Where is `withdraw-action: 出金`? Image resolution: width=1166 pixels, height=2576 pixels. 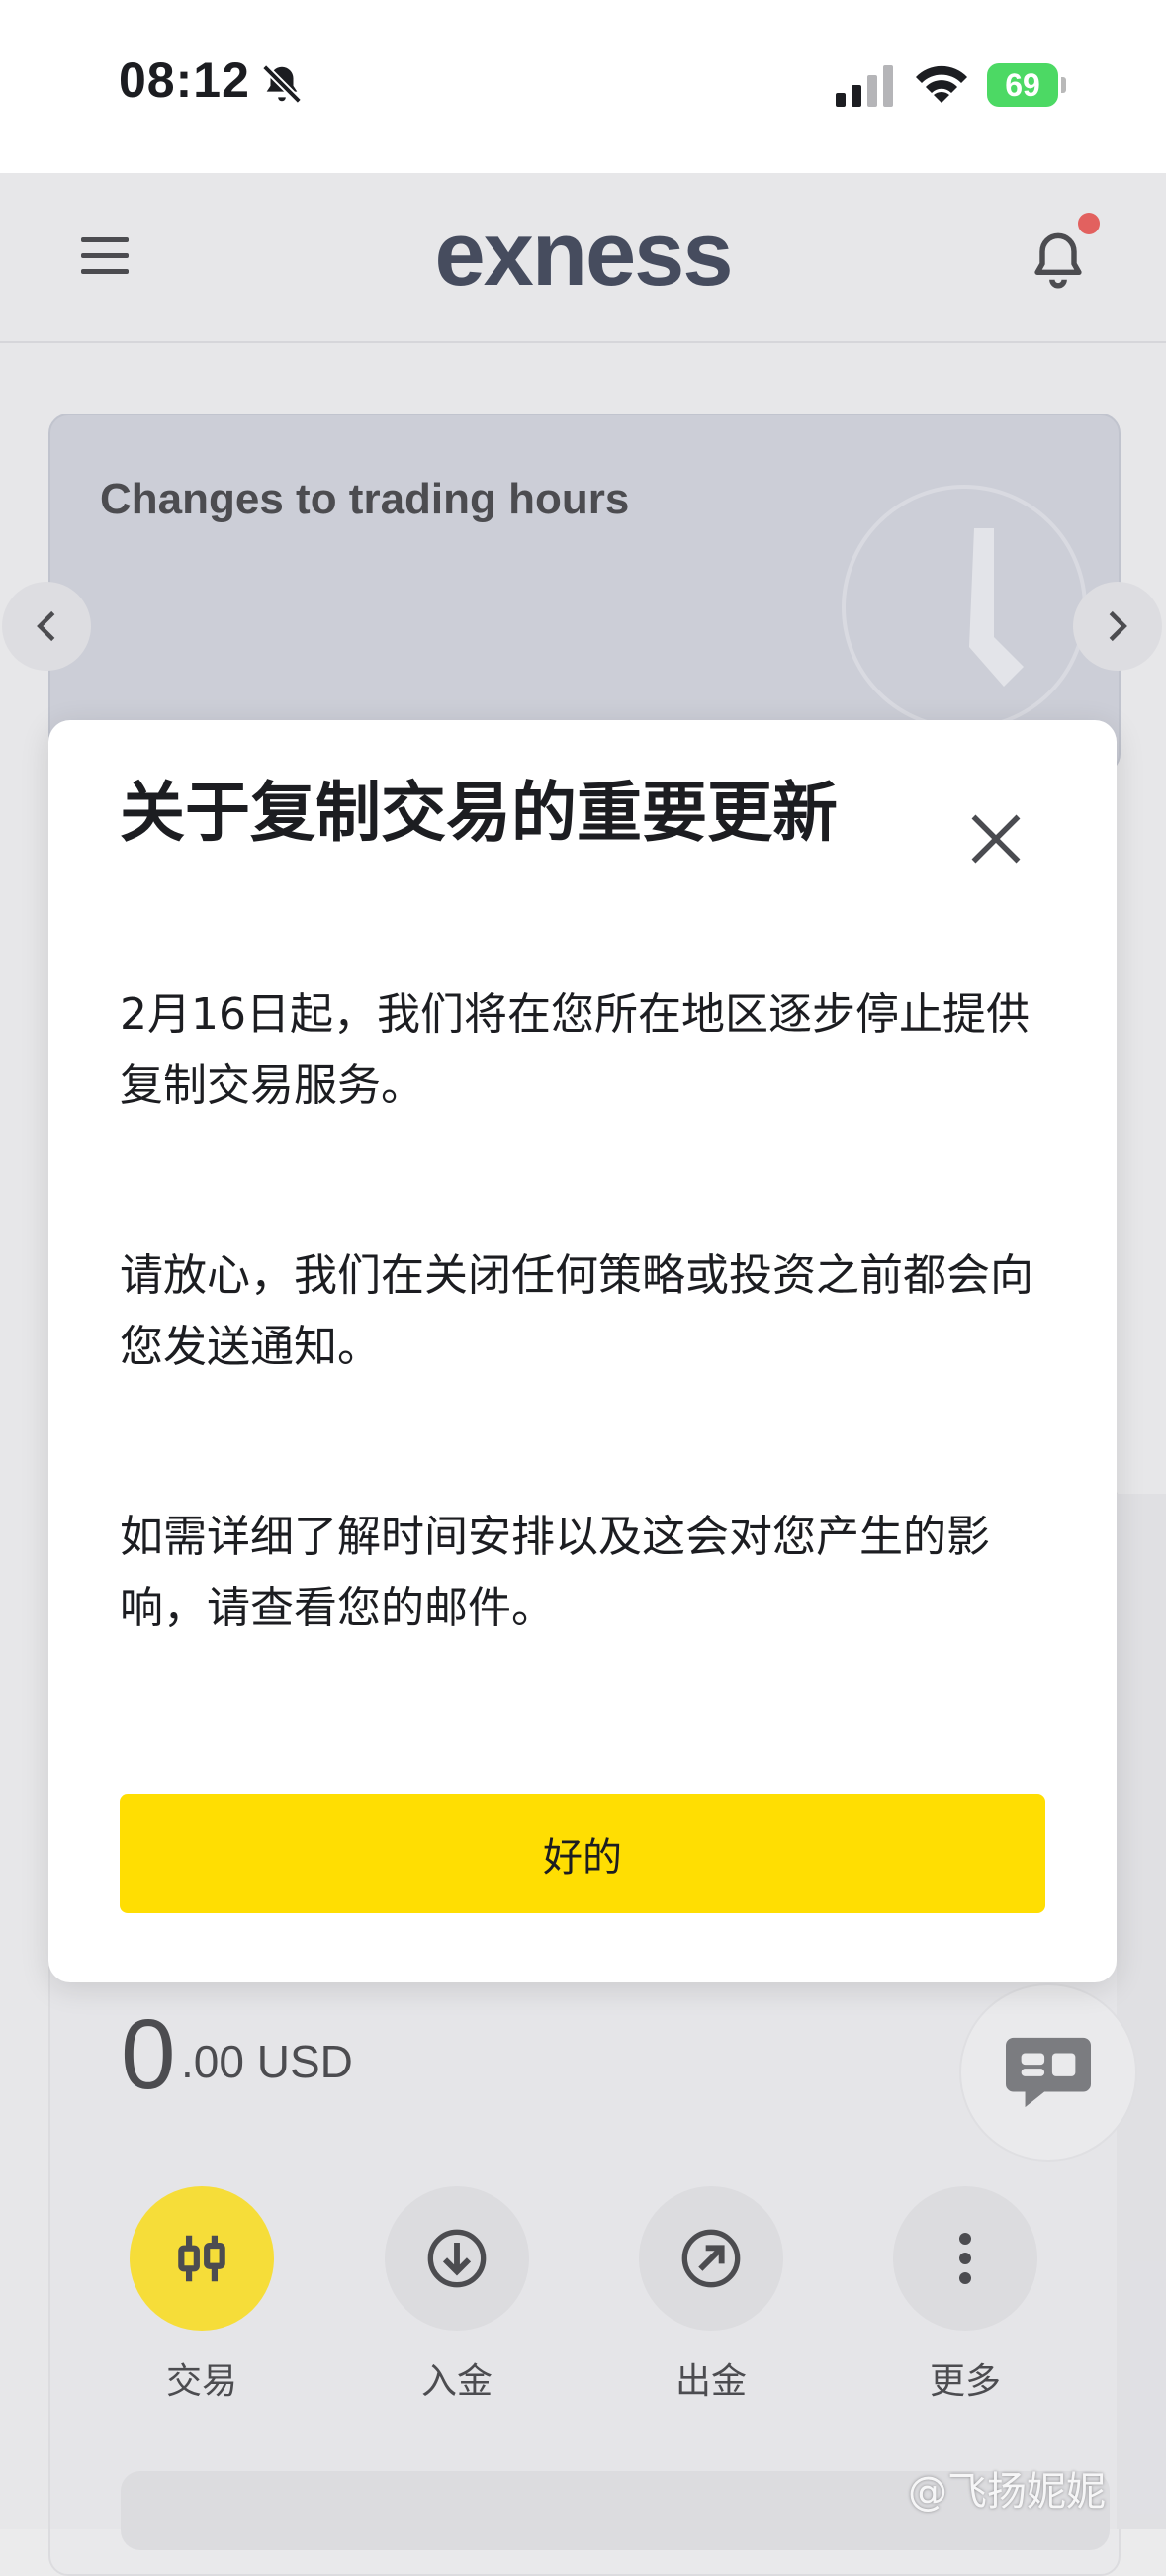 withdraw-action: 出金 is located at coordinates (711, 2295).